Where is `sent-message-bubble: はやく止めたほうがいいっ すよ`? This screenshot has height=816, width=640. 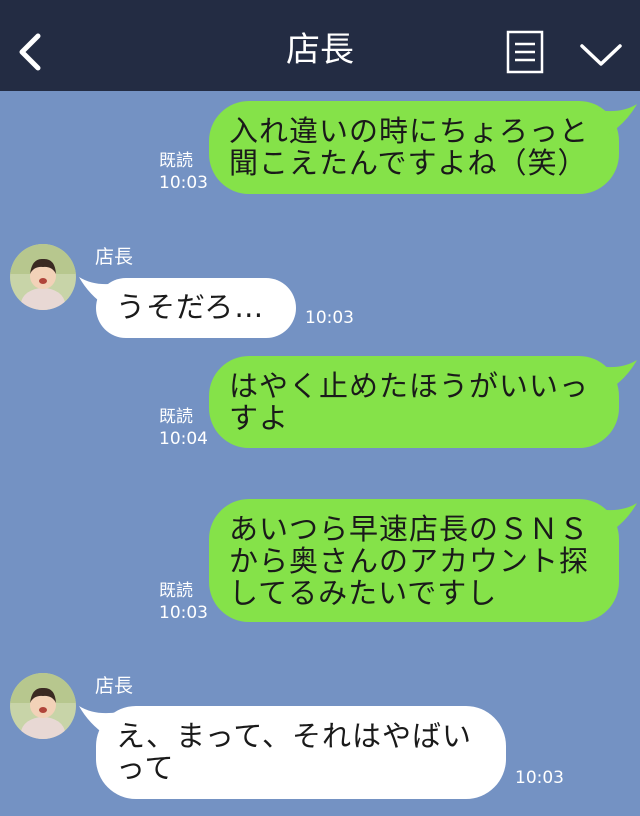
sent-message-bubble: はやく止めたほうがいいっ すよ is located at coordinates (414, 402).